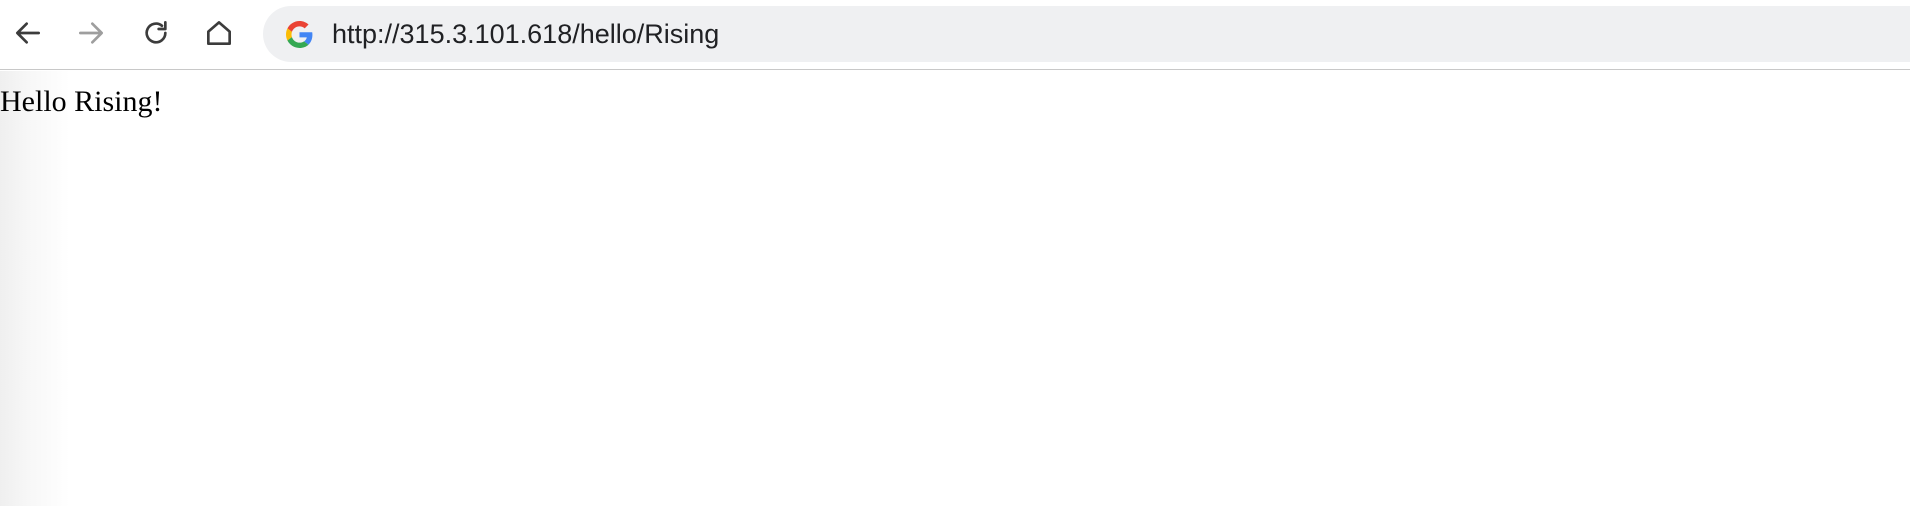  What do you see at coordinates (35, 288) in the screenshot?
I see `page-edge-shadow` at bounding box center [35, 288].